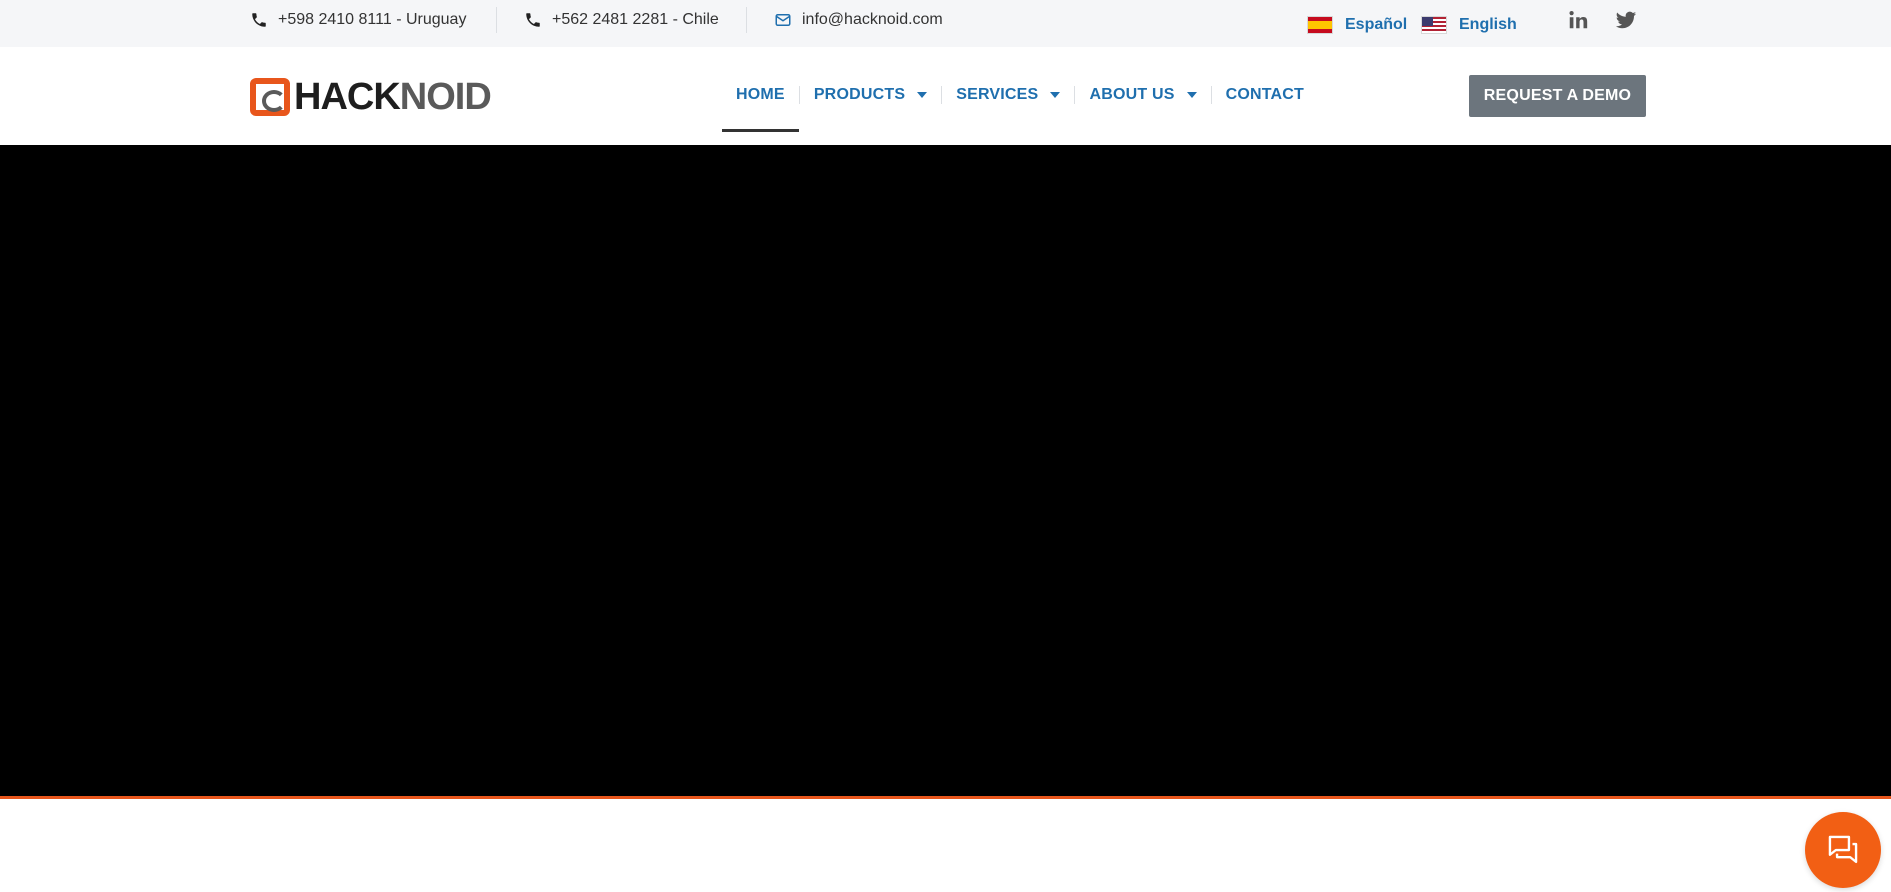  I want to click on logo-mark-icon, so click(270, 97).